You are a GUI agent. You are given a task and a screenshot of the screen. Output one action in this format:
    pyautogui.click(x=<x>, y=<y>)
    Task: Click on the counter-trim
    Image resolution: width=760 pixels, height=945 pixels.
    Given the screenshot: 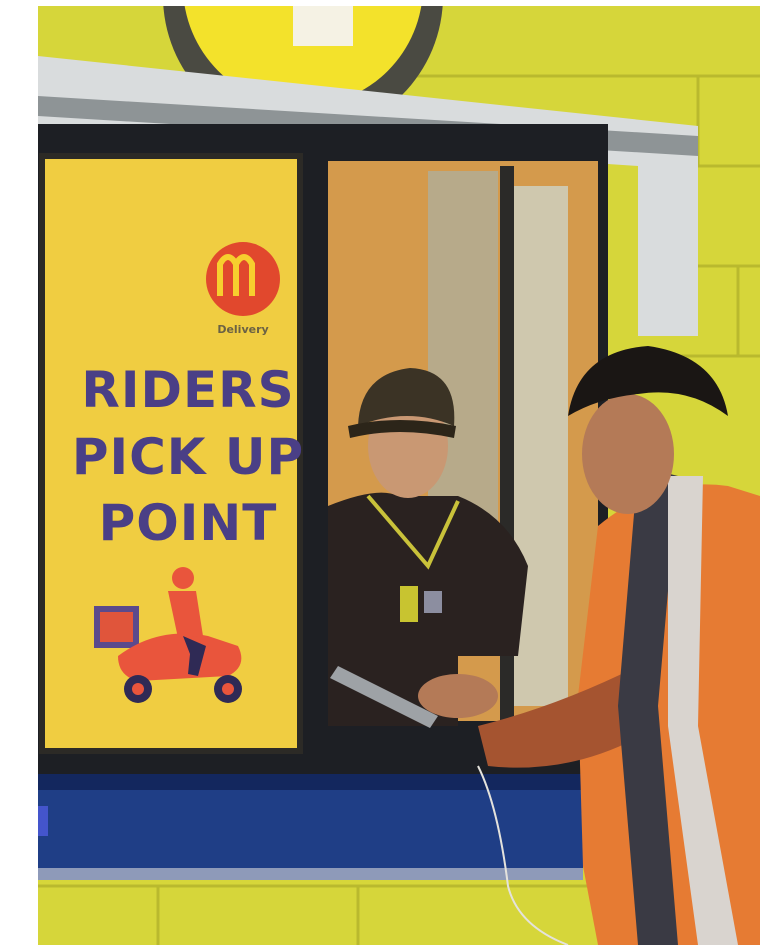 What is the action you would take?
    pyautogui.click(x=310, y=874)
    